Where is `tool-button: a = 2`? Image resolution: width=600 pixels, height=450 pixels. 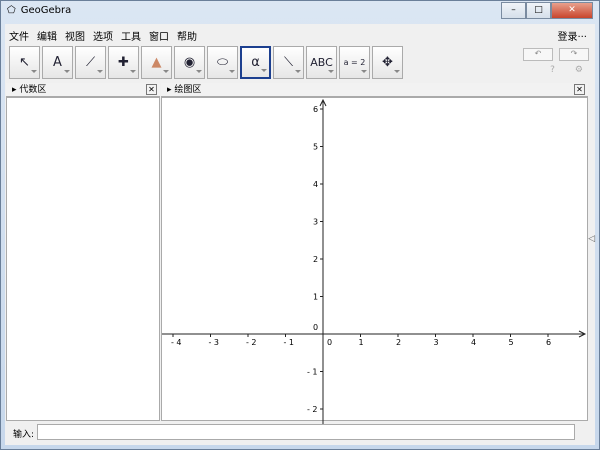 tool-button: a = 2 is located at coordinates (354, 62).